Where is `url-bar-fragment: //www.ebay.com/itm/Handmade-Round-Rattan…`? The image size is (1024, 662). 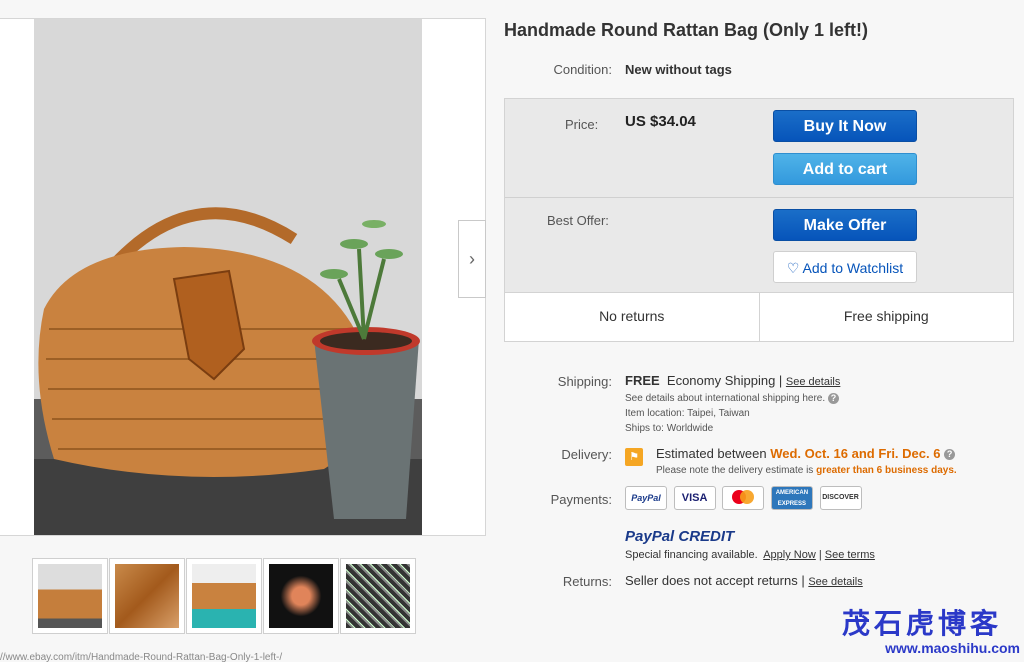
url-bar-fragment: //www.ebay.com/itm/Handmade-Round-Rattan… is located at coordinates (141, 657).